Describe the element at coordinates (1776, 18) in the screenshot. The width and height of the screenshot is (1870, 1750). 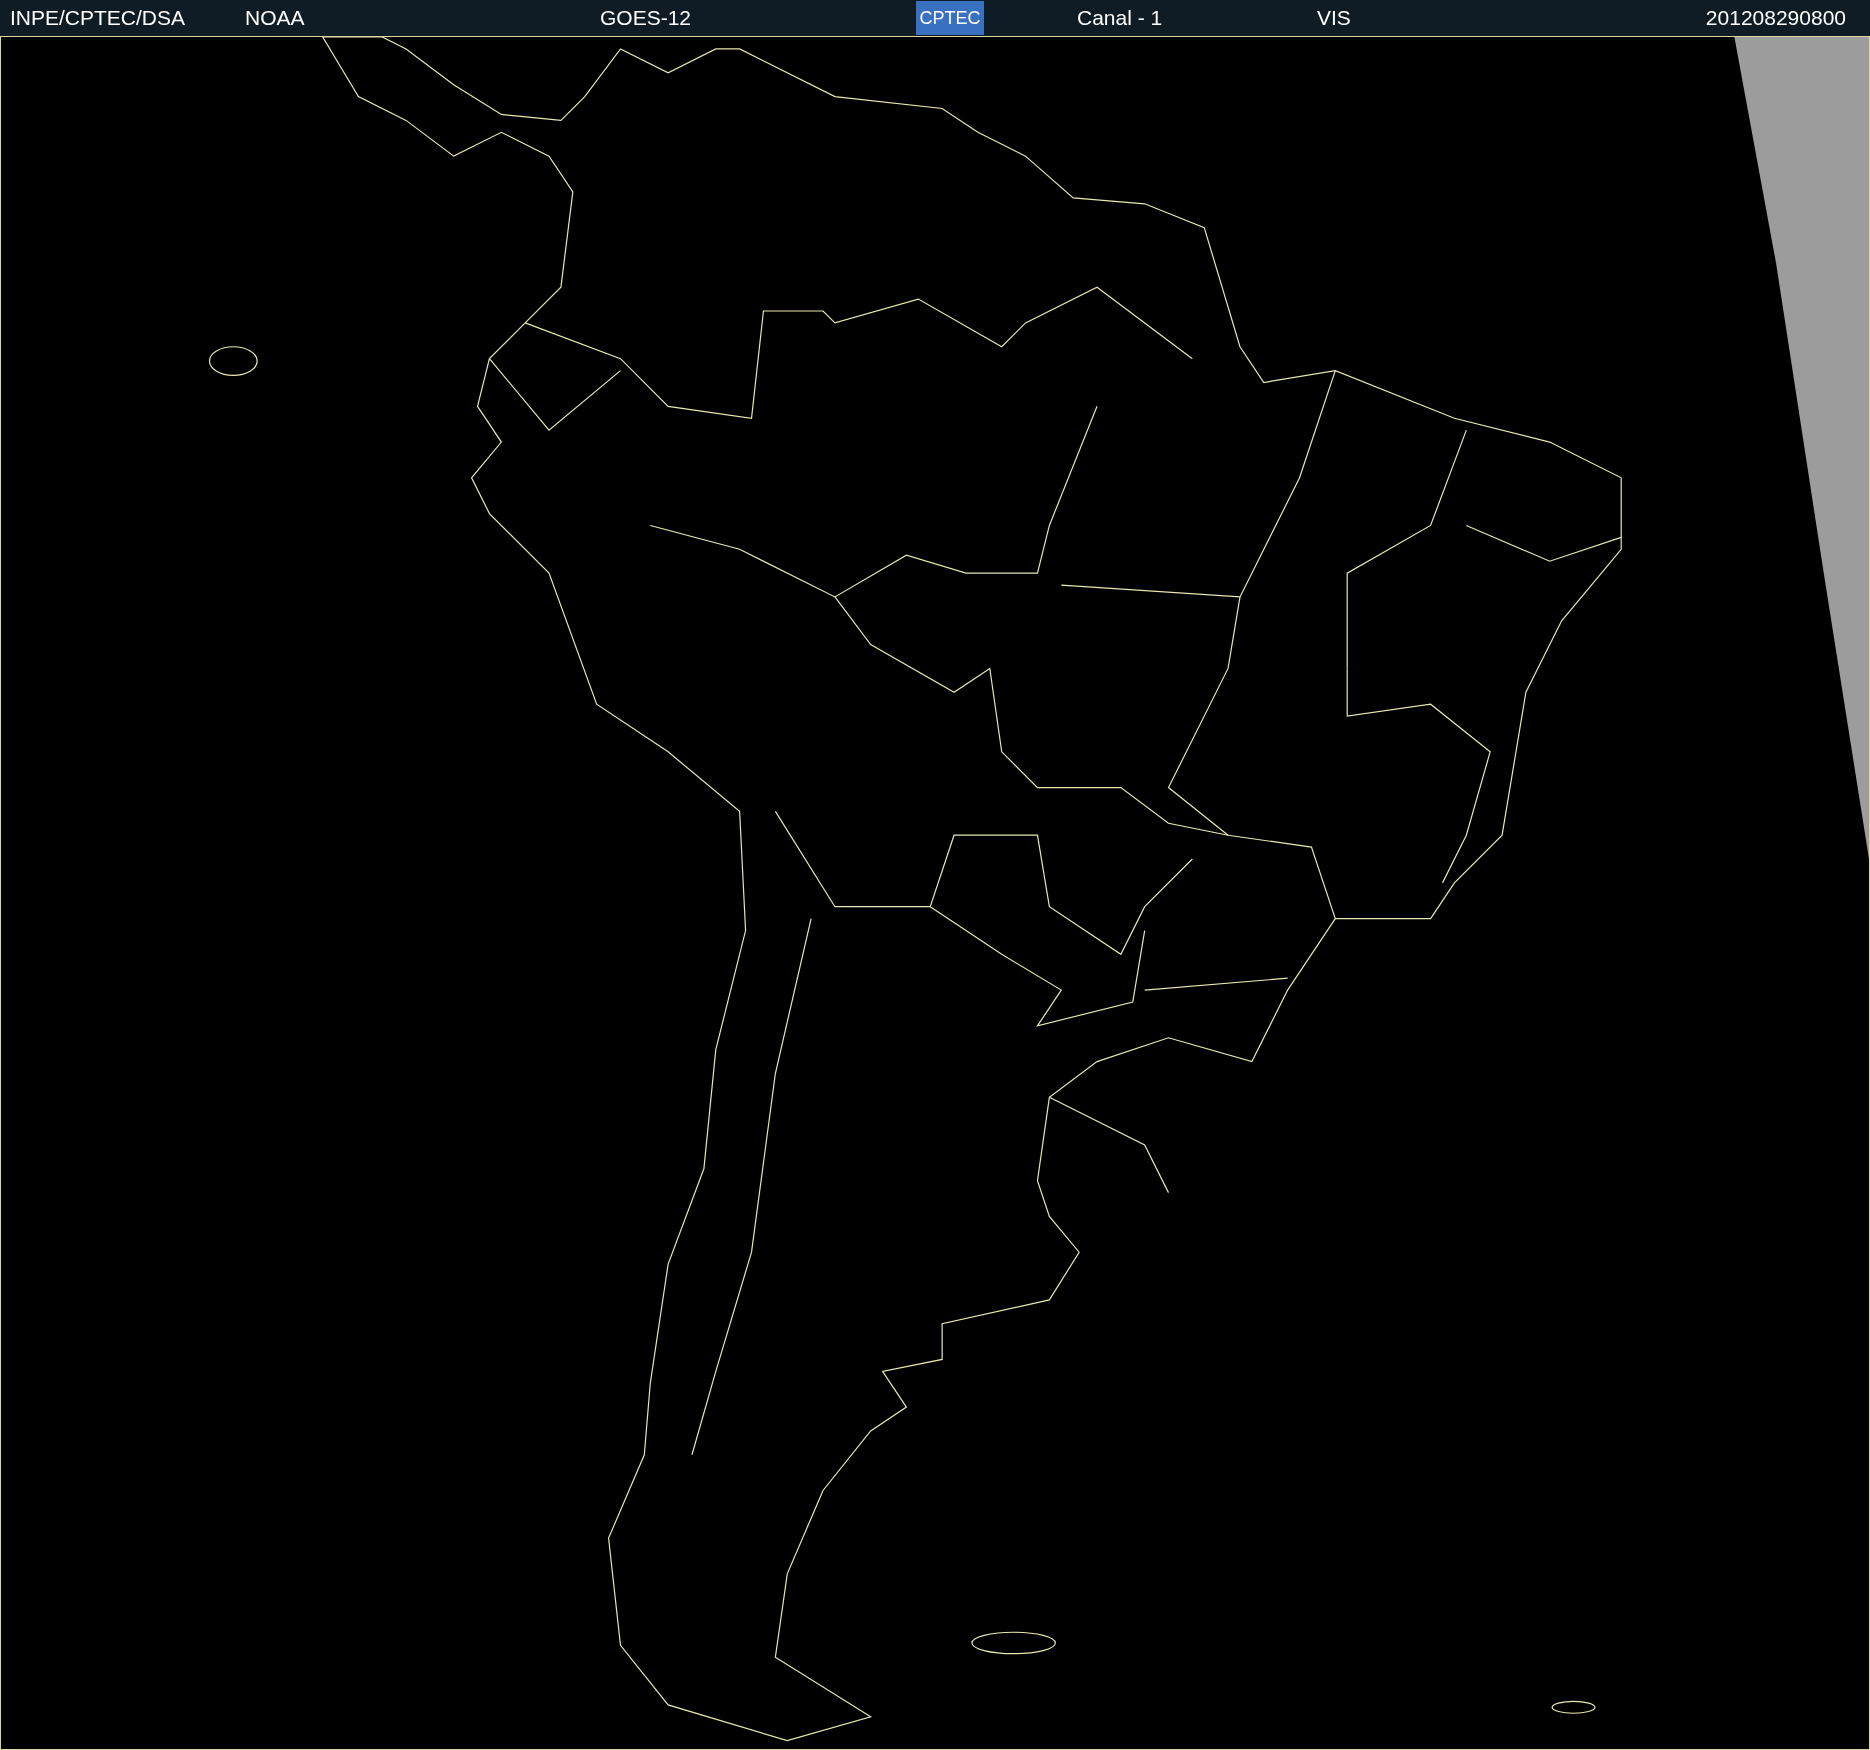
I see `timestamp-label: 201208290800` at that location.